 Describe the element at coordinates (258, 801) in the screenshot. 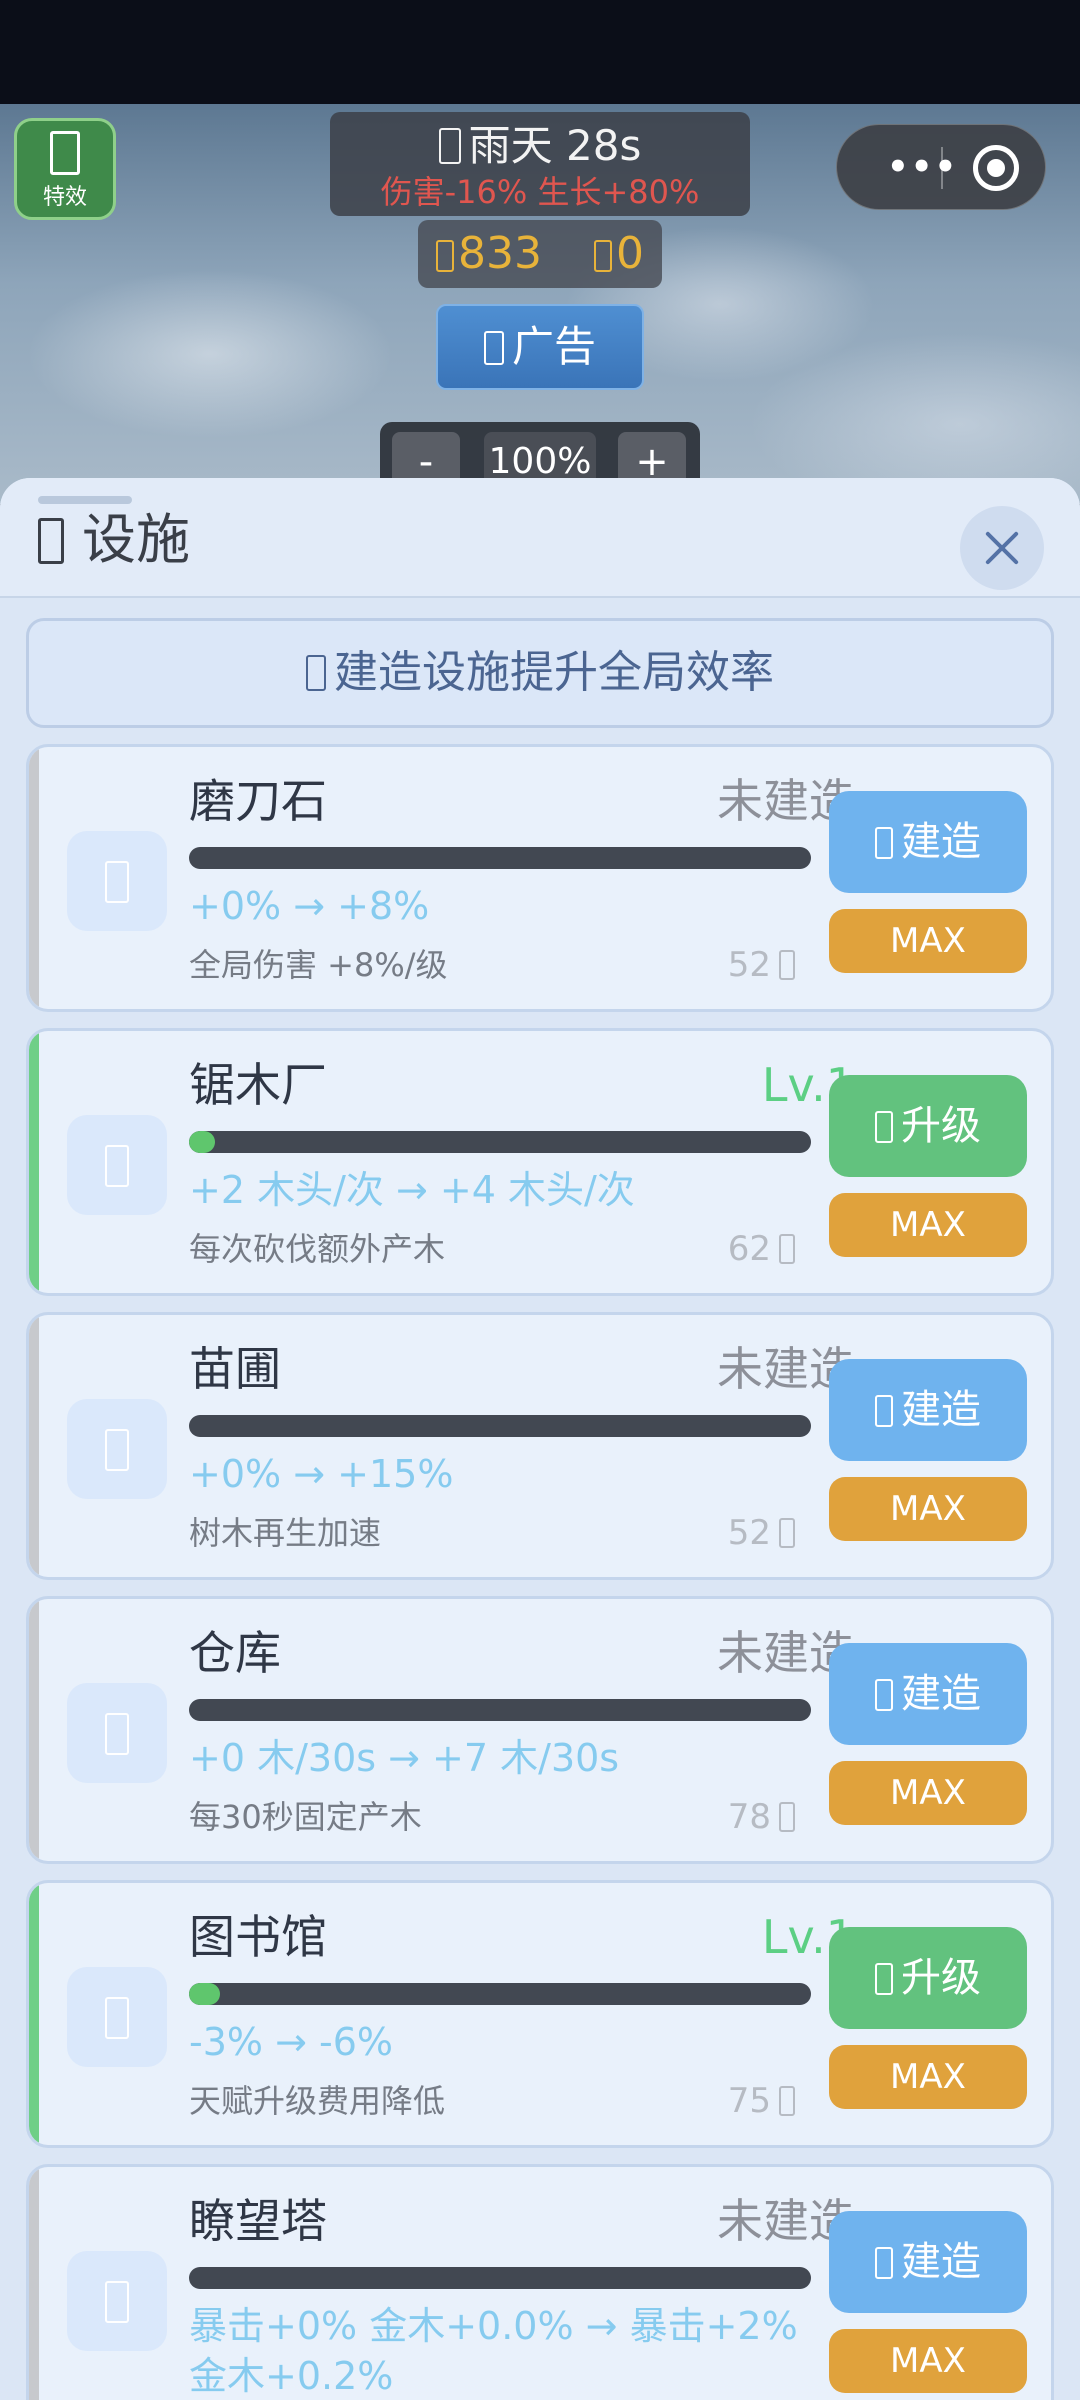

I see `facility-name: 磨刀石` at that location.